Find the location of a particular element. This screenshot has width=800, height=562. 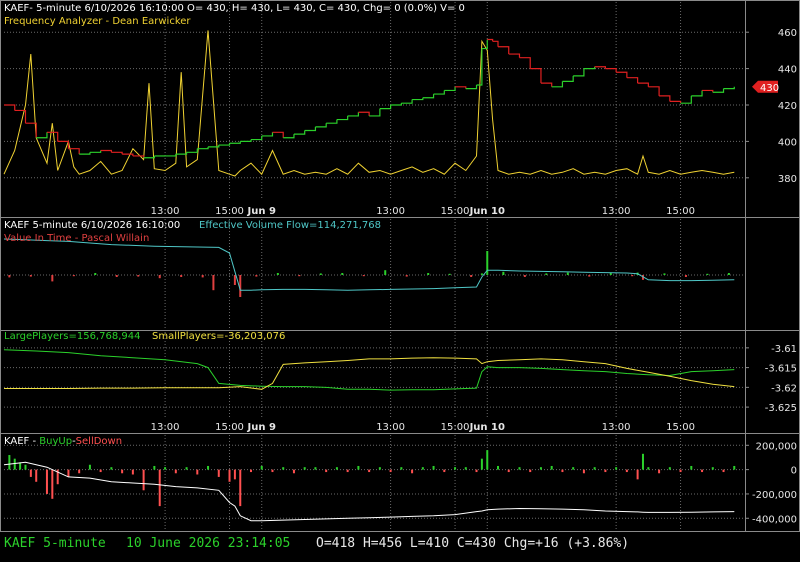

price-y-axis: 380 400 420 440 460 is located at coordinates (771, 106).